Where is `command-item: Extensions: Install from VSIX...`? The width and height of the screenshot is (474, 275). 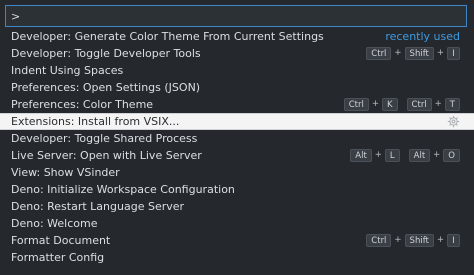 command-item: Extensions: Install from VSIX... is located at coordinates (237, 121).